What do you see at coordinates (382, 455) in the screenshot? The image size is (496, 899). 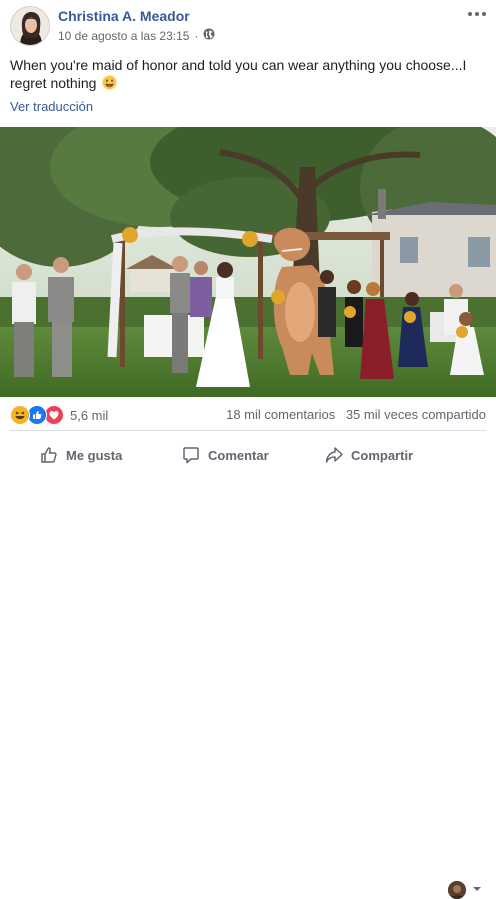 I see `share-label: Compartir` at bounding box center [382, 455].